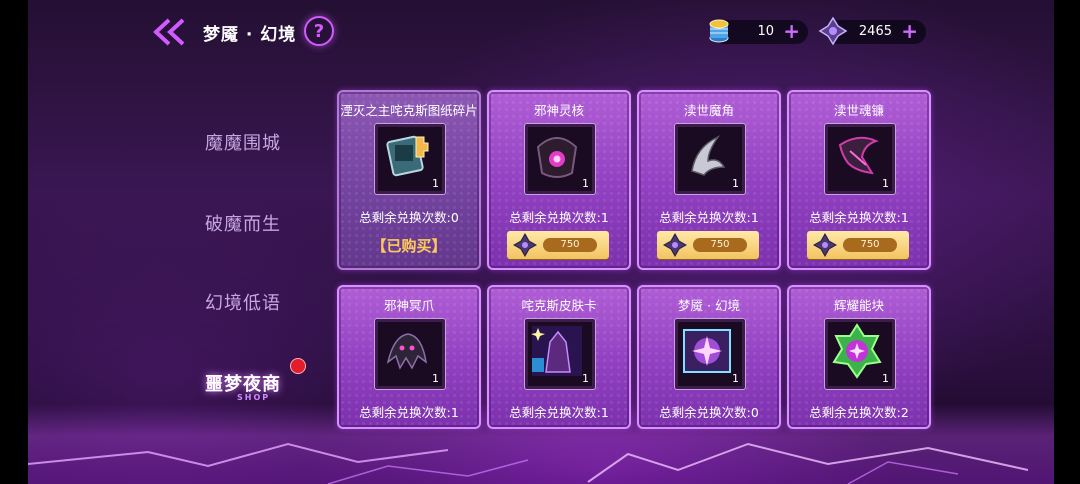  Describe the element at coordinates (409, 246) in the screenshot. I see `purchased-label: 【已购买】` at that location.